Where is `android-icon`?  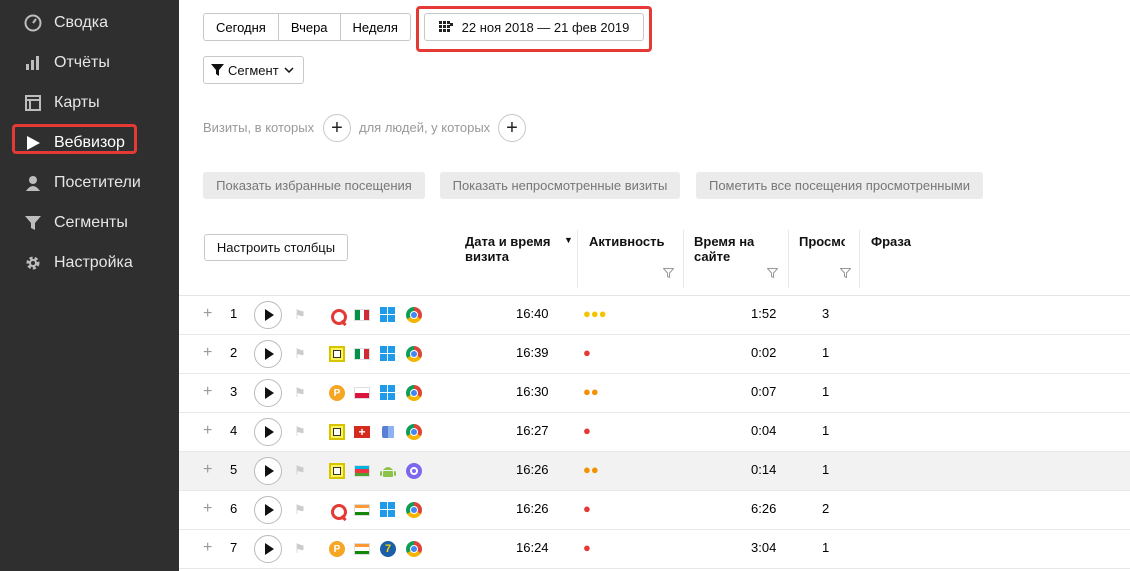 android-icon is located at coordinates (388, 471).